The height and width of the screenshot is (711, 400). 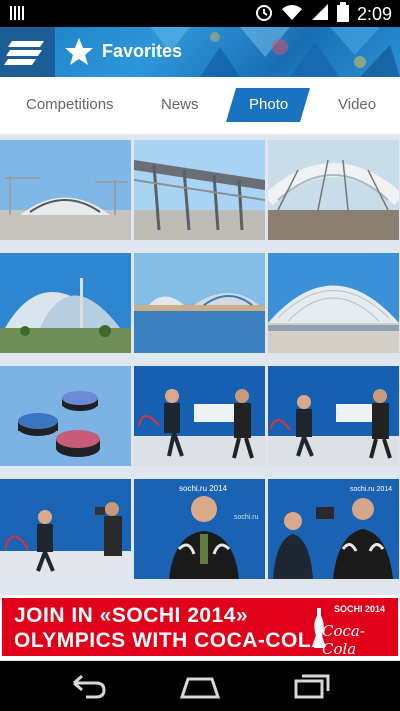 I want to click on status-time: 2:09, so click(x=374, y=14).